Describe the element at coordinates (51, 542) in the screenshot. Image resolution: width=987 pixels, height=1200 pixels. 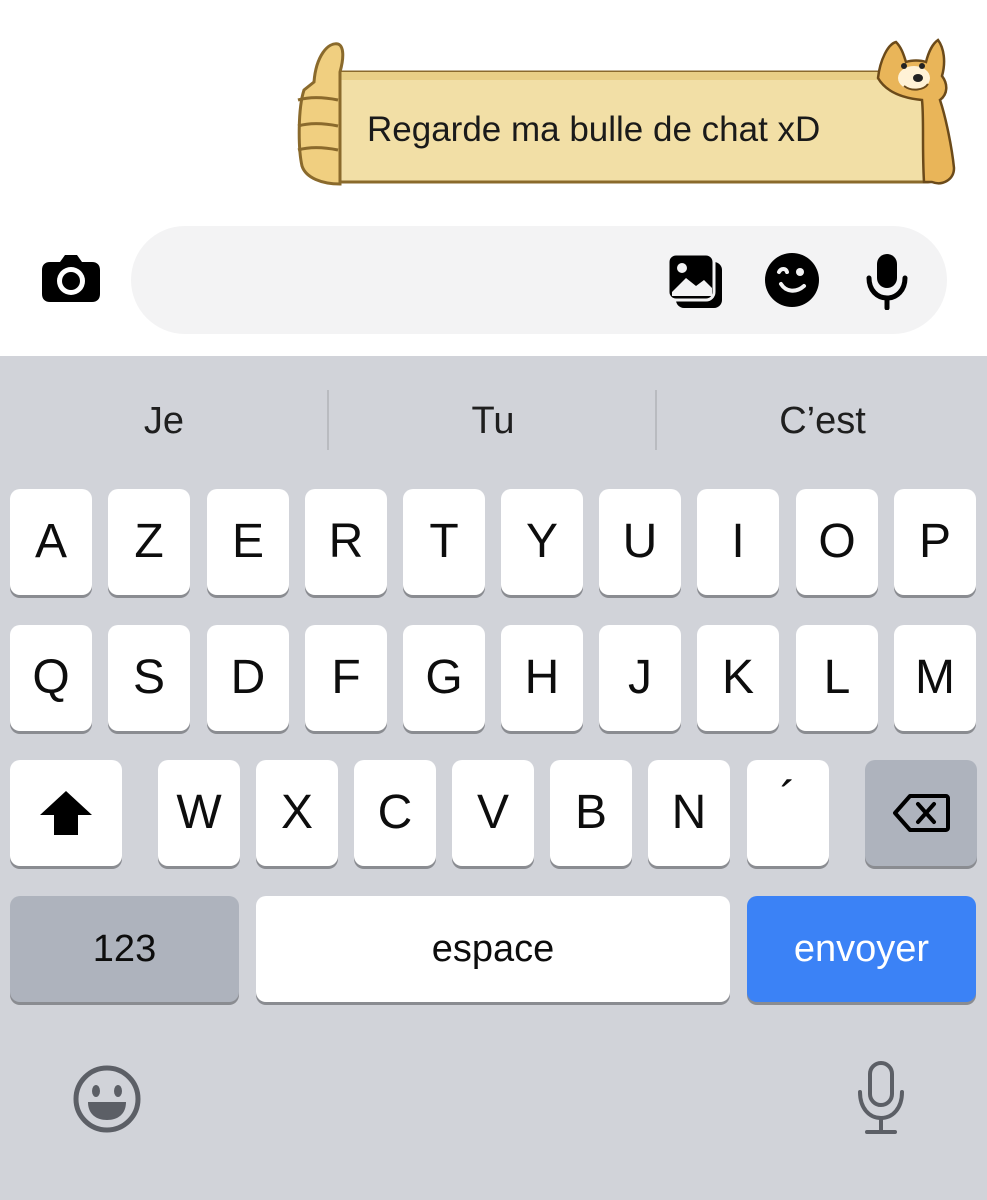
I see `key-a: A` at that location.